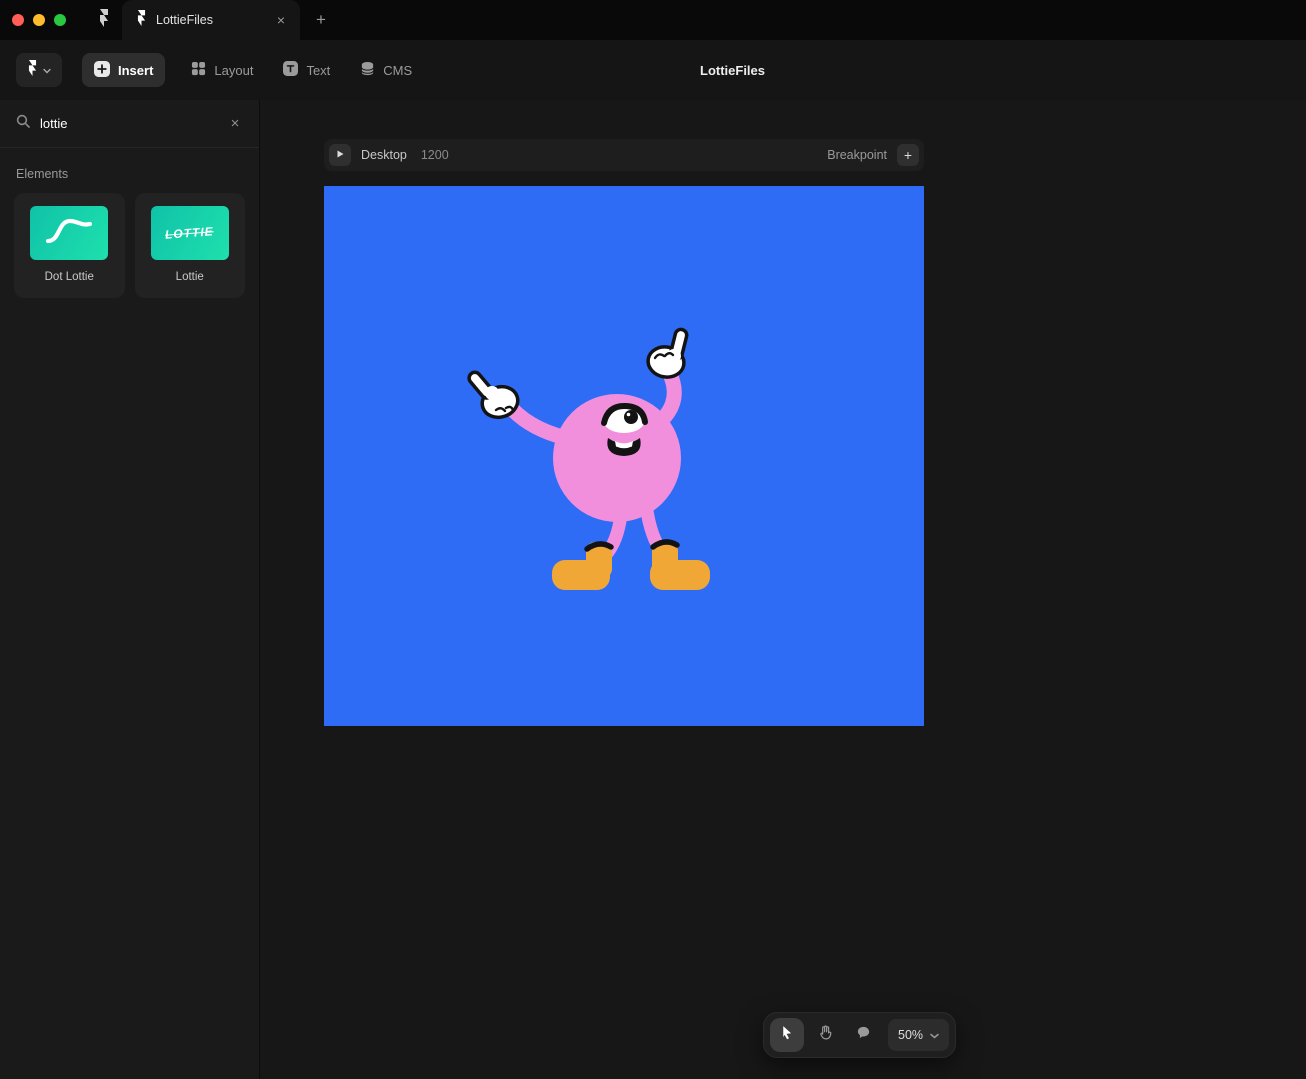 The height and width of the screenshot is (1079, 1306). I want to click on primary-breakpoint-button, so click(340, 155).